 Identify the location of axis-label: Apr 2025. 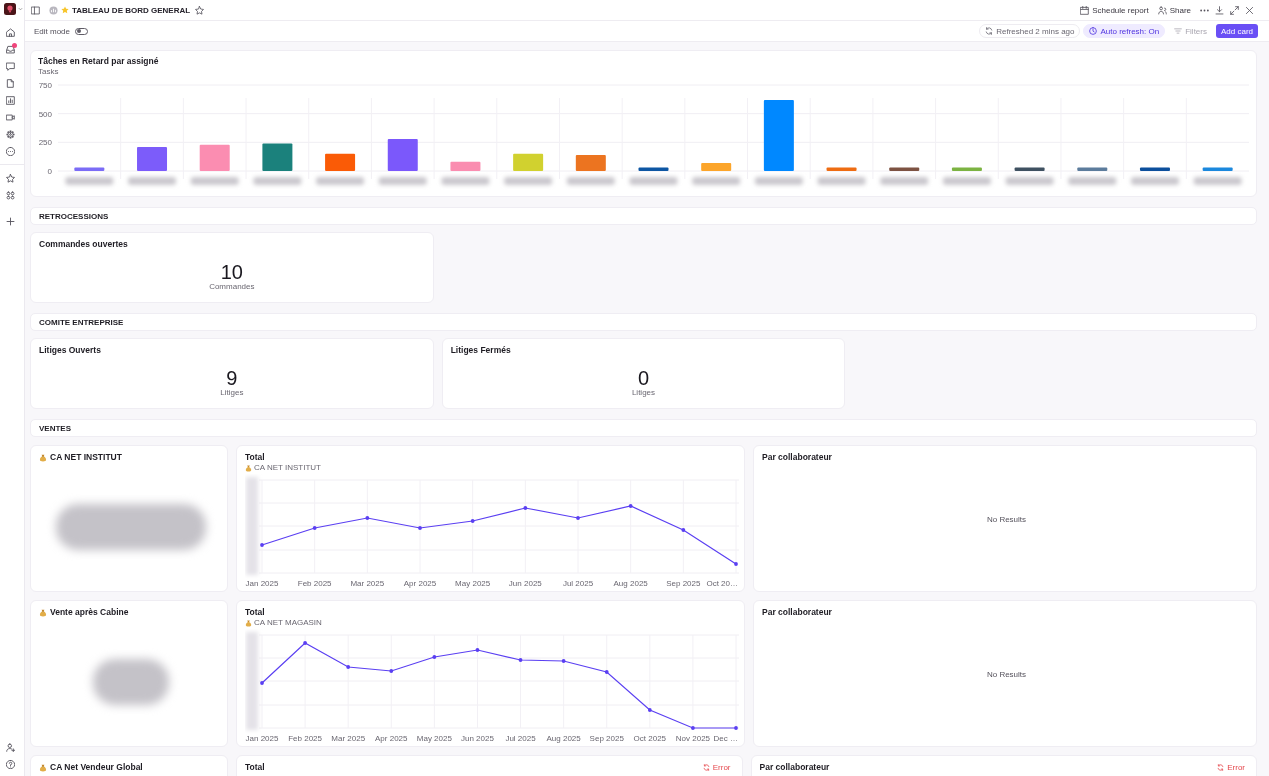
(391, 738).